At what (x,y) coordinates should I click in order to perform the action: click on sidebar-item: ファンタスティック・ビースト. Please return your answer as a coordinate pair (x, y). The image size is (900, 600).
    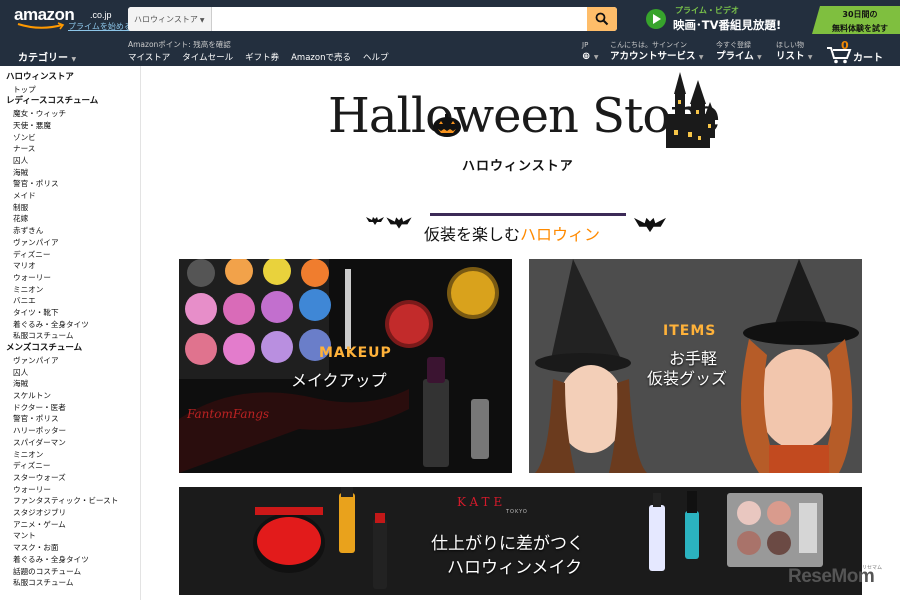
    Looking at the image, I should click on (70, 501).